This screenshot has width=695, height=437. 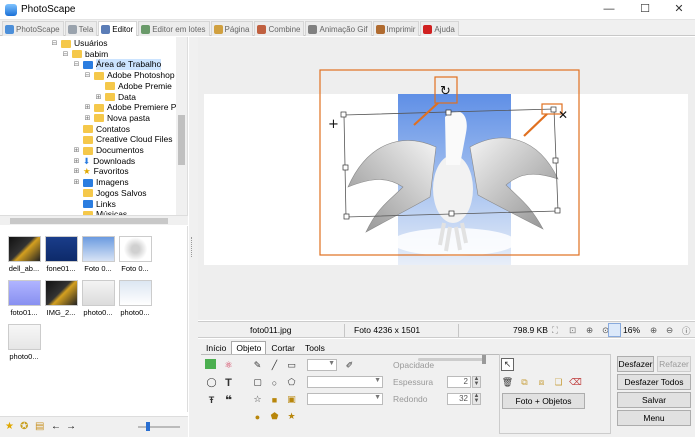 I want to click on actual-size-icon: ⊡, so click(x=572, y=330).